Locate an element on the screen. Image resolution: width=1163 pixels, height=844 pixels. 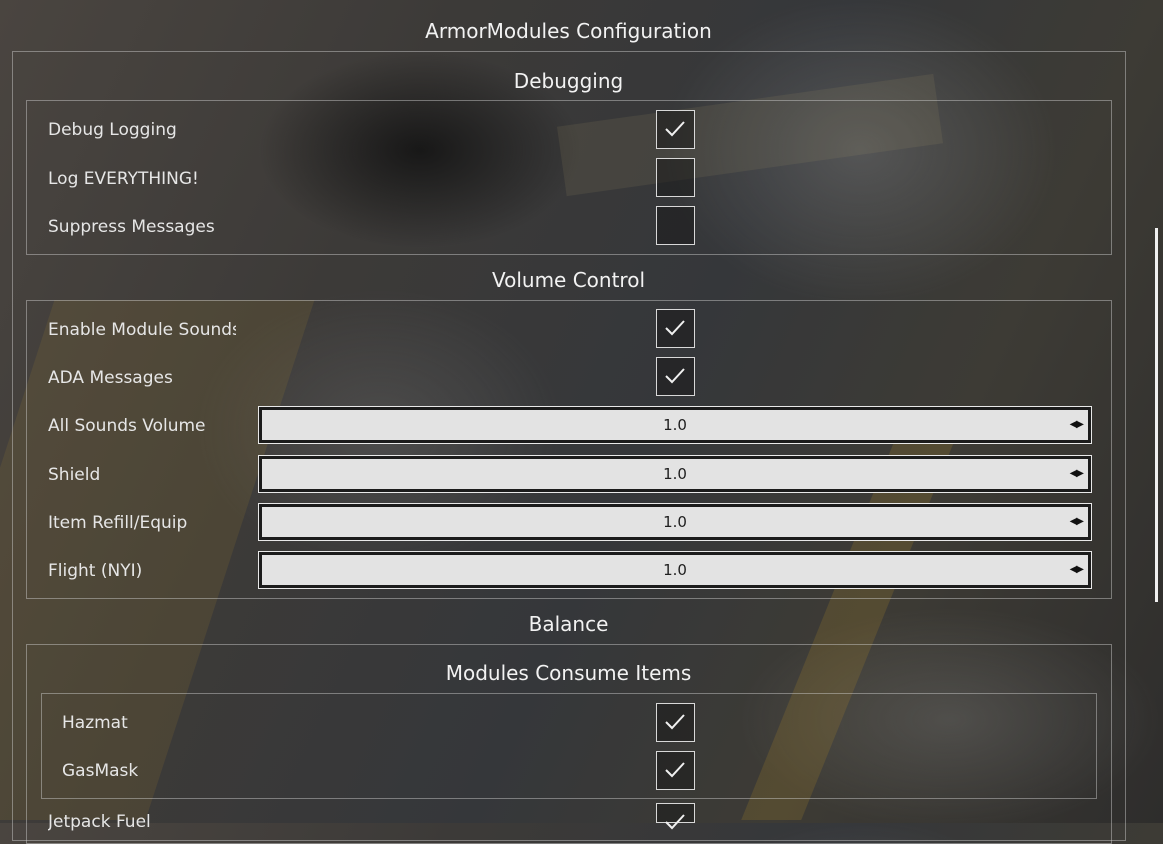
flight-volume-slider: 1.0 ◀▶ is located at coordinates (675, 570).